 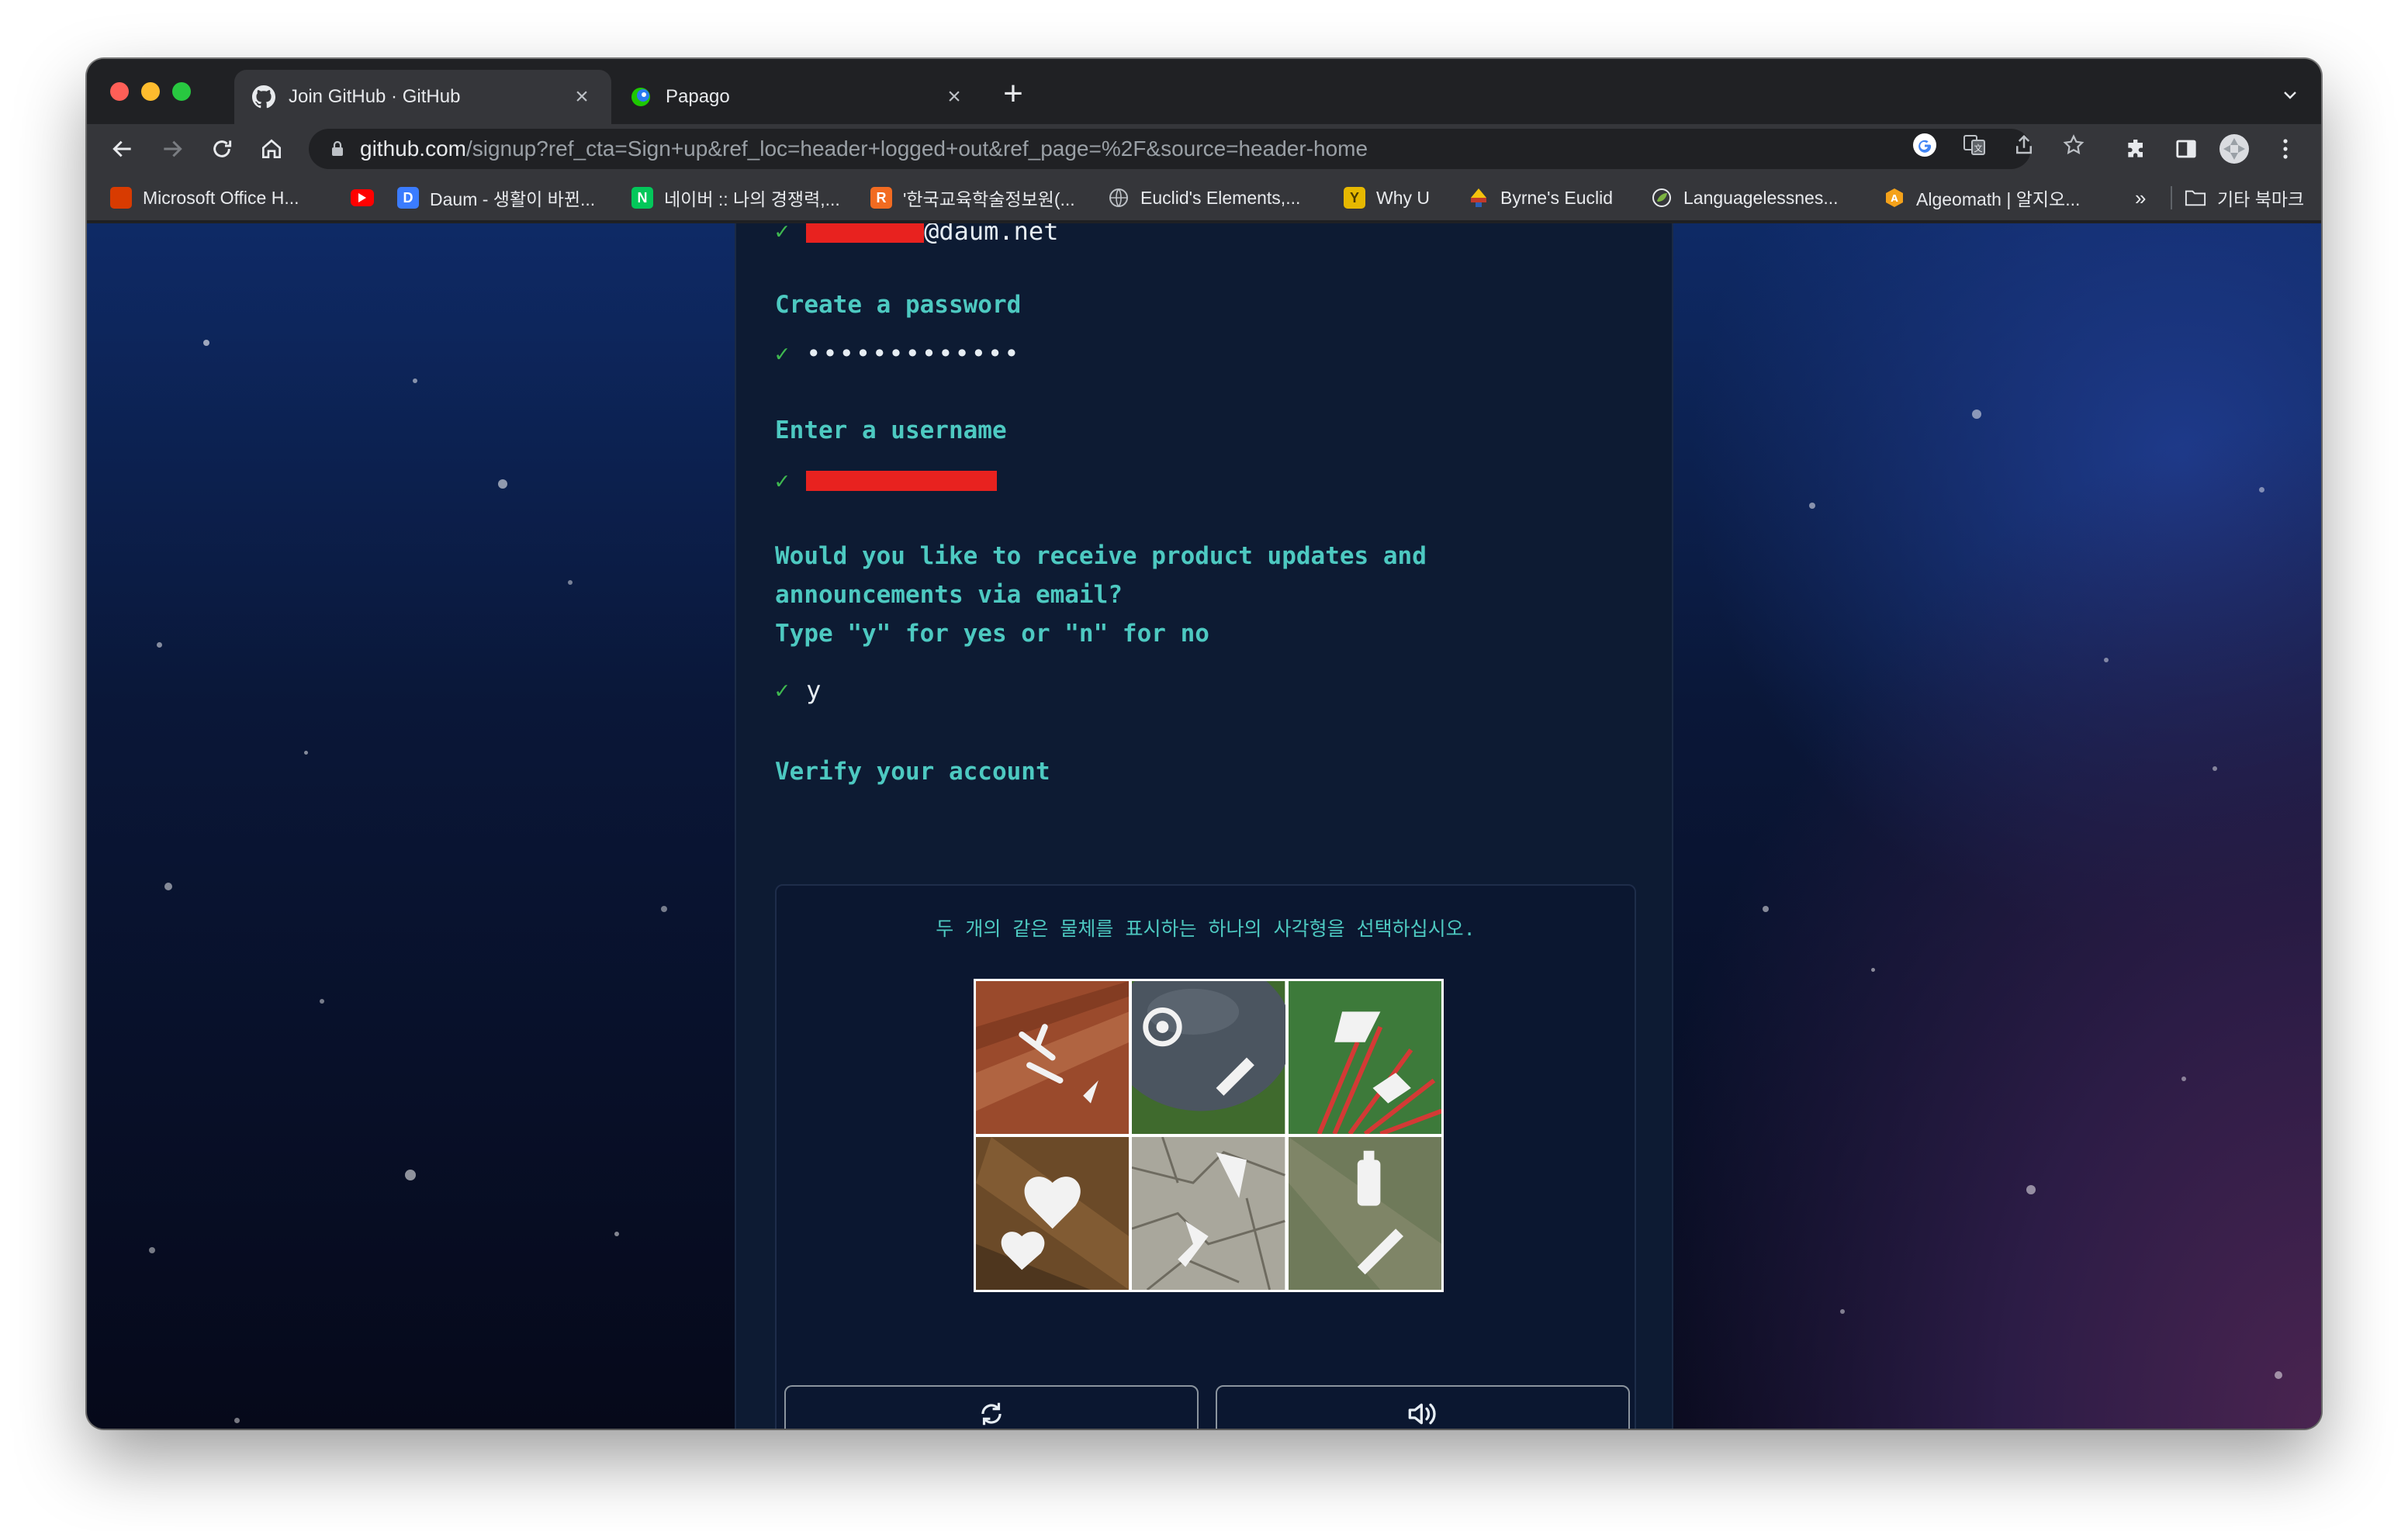 I want to click on check-icon: ✓, so click(x=782, y=354).